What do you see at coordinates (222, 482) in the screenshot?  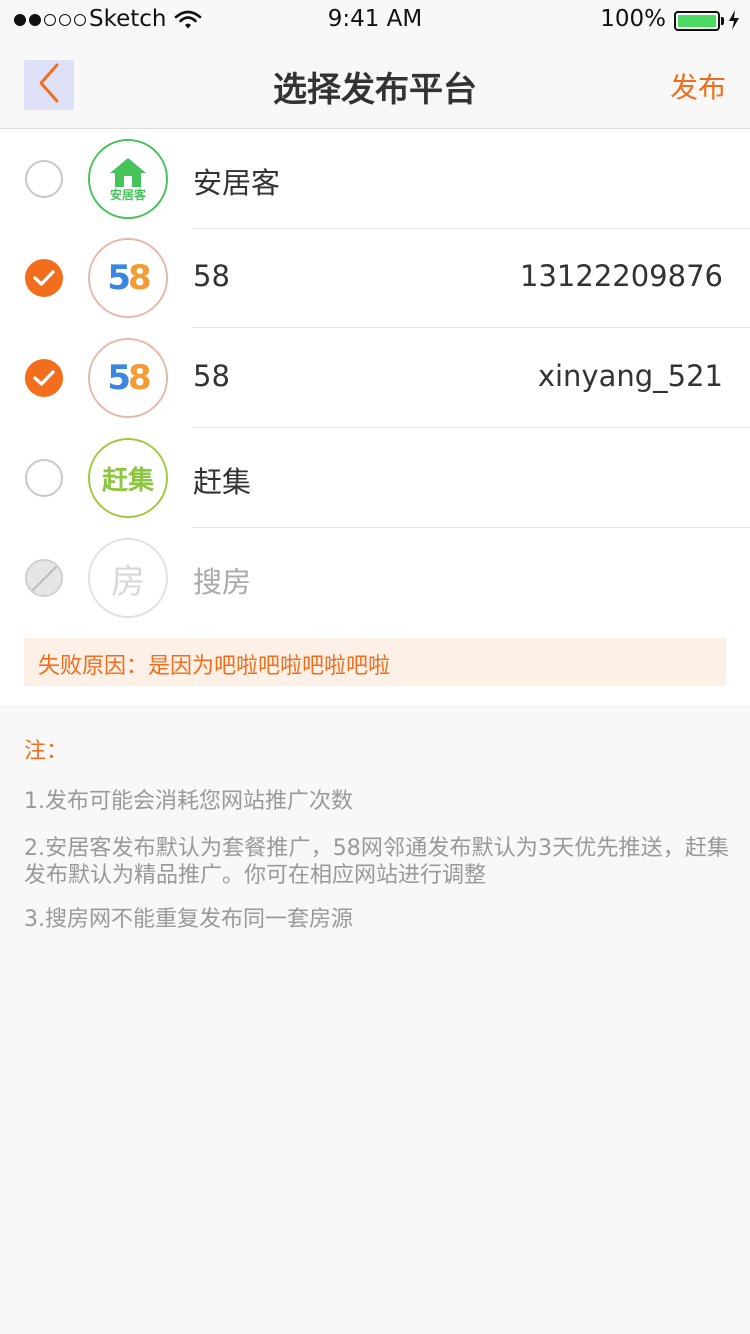 I see `platform-name: 赶集` at bounding box center [222, 482].